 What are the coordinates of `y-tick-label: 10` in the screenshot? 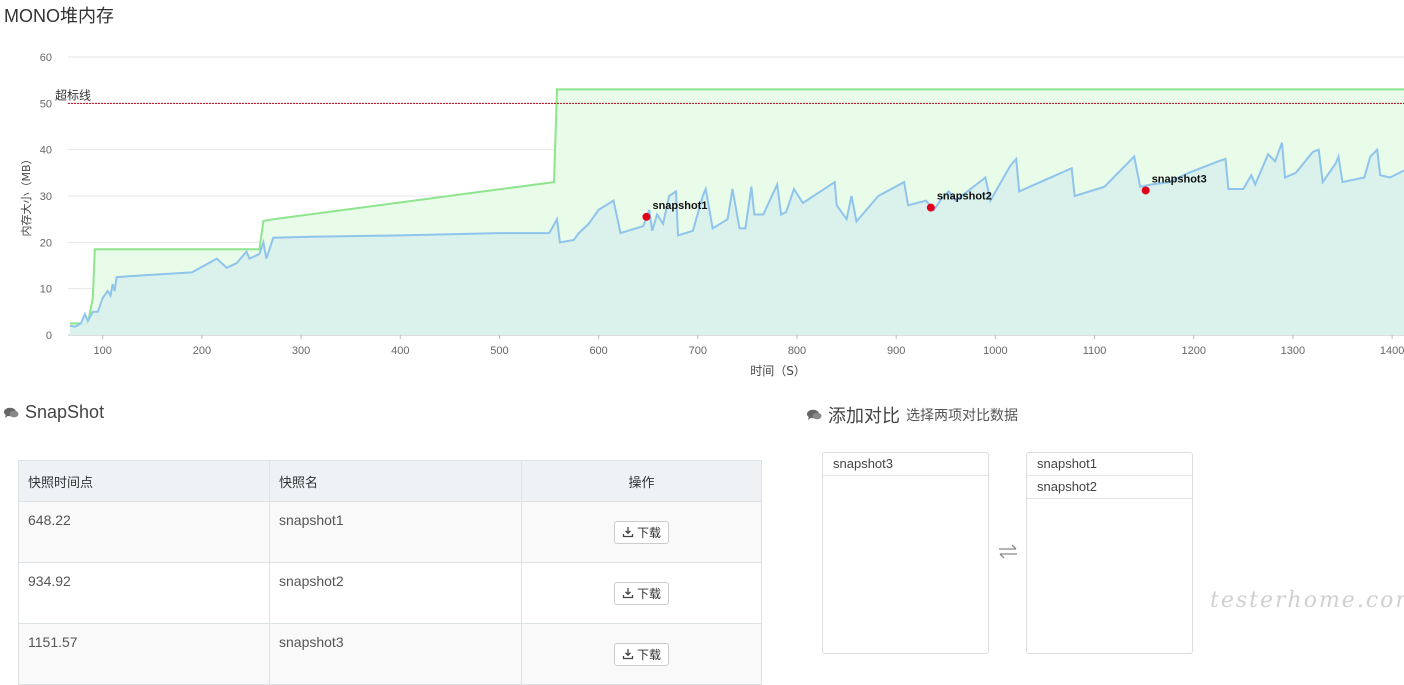 It's located at (46, 290).